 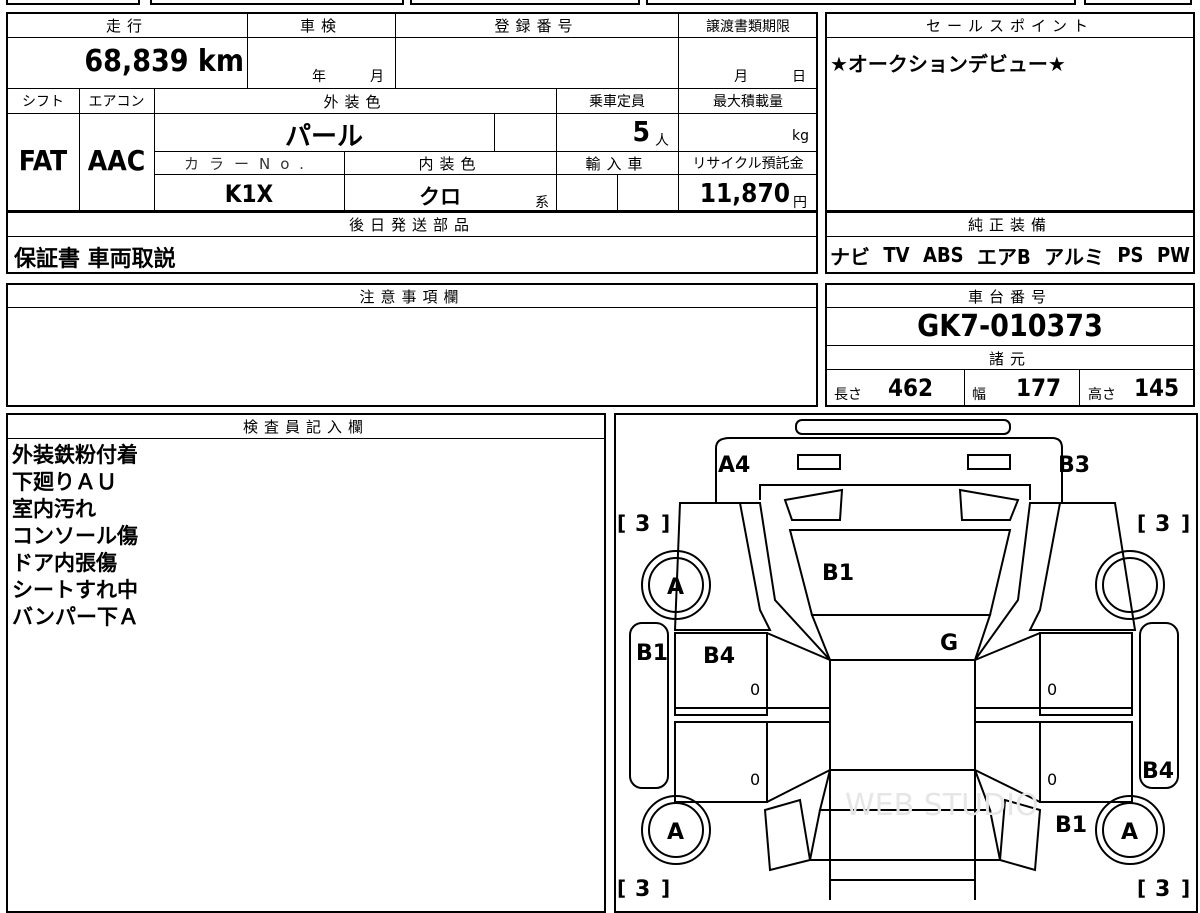 What do you see at coordinates (641, 131) in the screenshot?
I see `capacity-value: 5` at bounding box center [641, 131].